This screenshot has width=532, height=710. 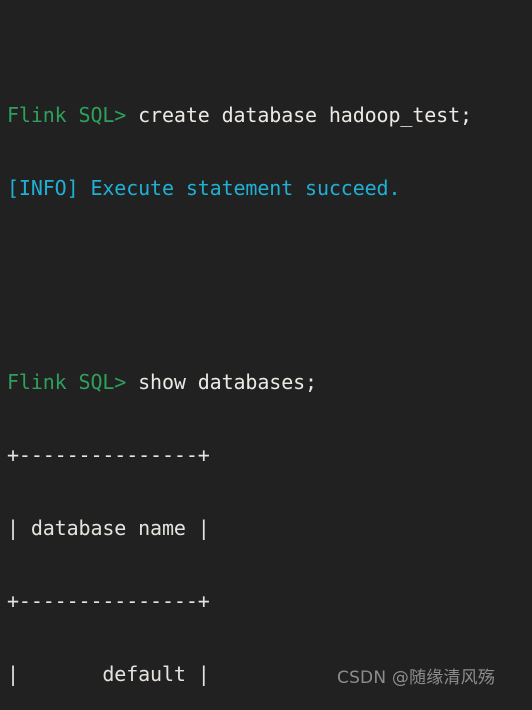 I want to click on command-text: create database hadoop_test;, so click(x=299, y=115).